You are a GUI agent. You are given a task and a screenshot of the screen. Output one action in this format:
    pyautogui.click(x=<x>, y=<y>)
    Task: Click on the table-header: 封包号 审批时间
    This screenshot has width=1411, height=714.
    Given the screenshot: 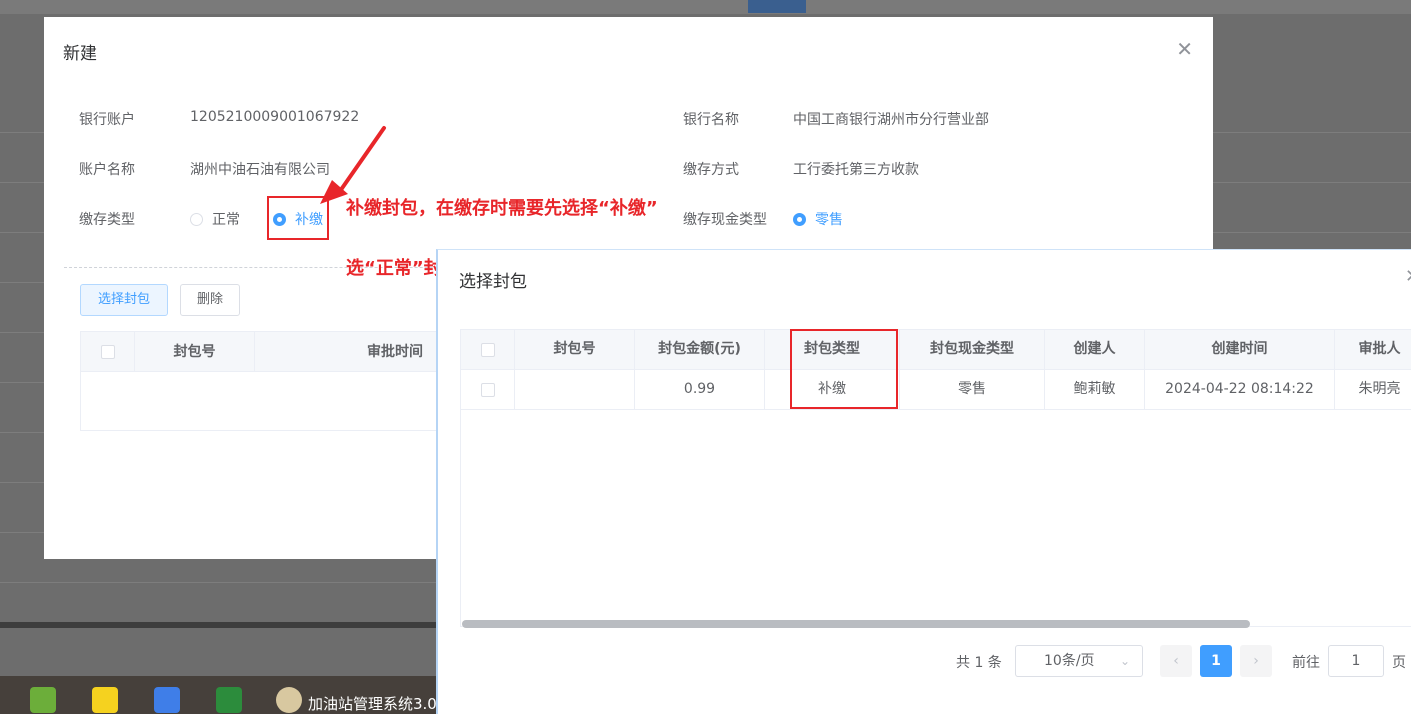 What is the action you would take?
    pyautogui.click(x=281, y=352)
    